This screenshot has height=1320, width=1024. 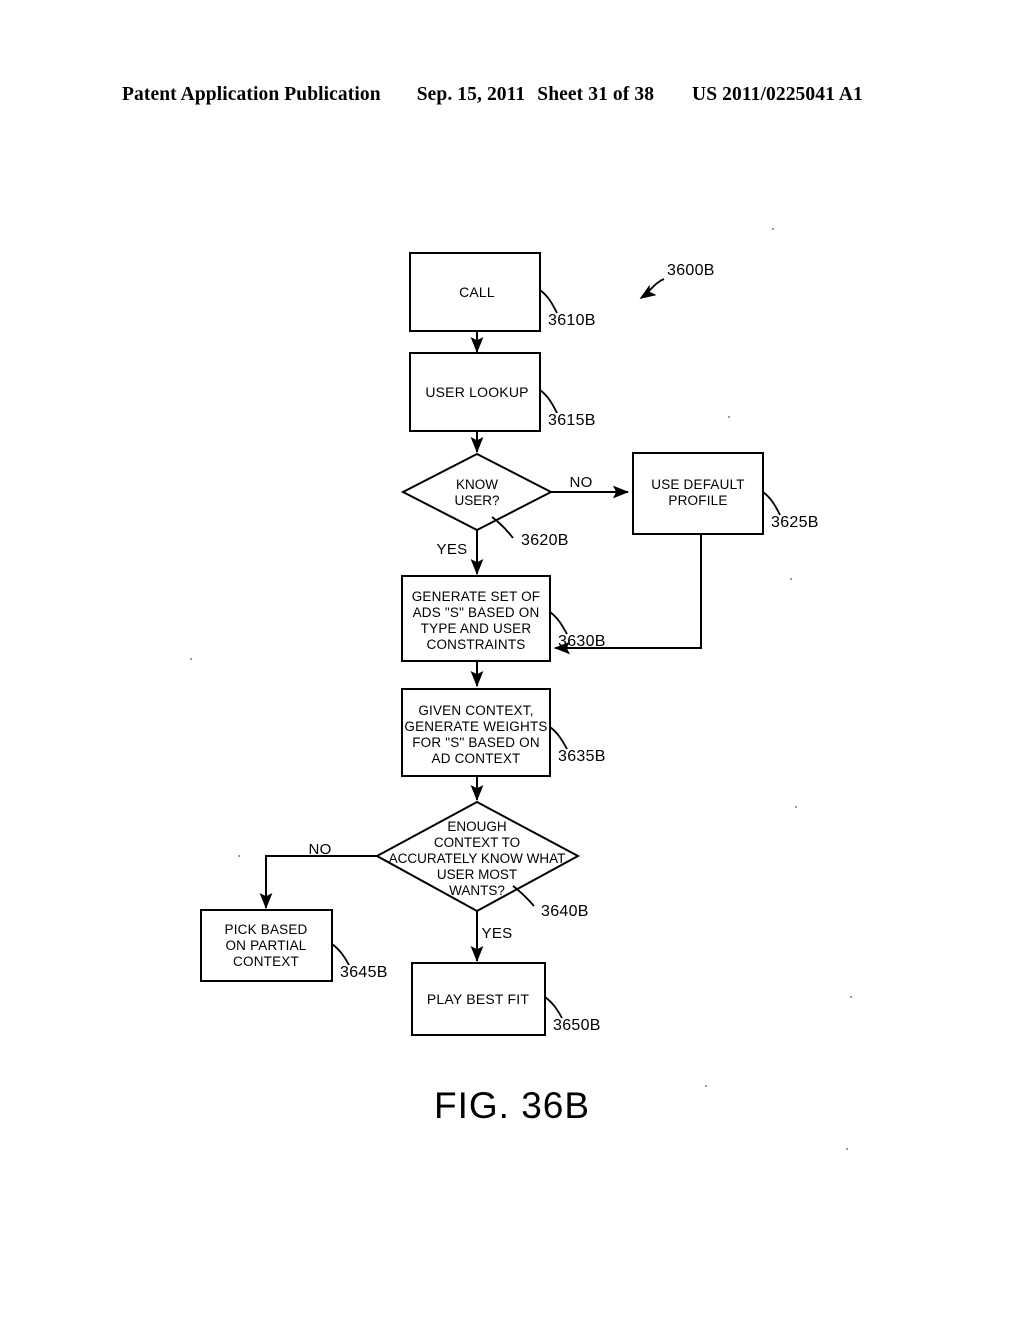 I want to click on node-enough-context-label-line2: CONTEXT TO, so click(x=477, y=842).